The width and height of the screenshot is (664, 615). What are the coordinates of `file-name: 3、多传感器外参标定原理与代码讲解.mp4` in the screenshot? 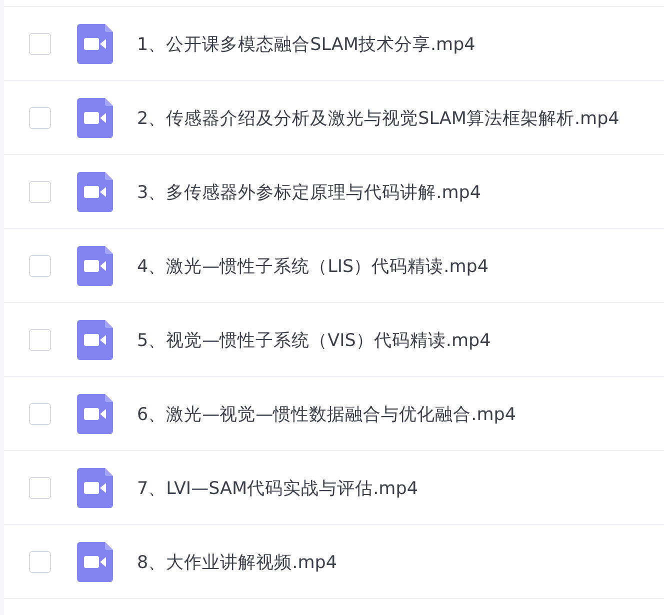 It's located at (309, 192).